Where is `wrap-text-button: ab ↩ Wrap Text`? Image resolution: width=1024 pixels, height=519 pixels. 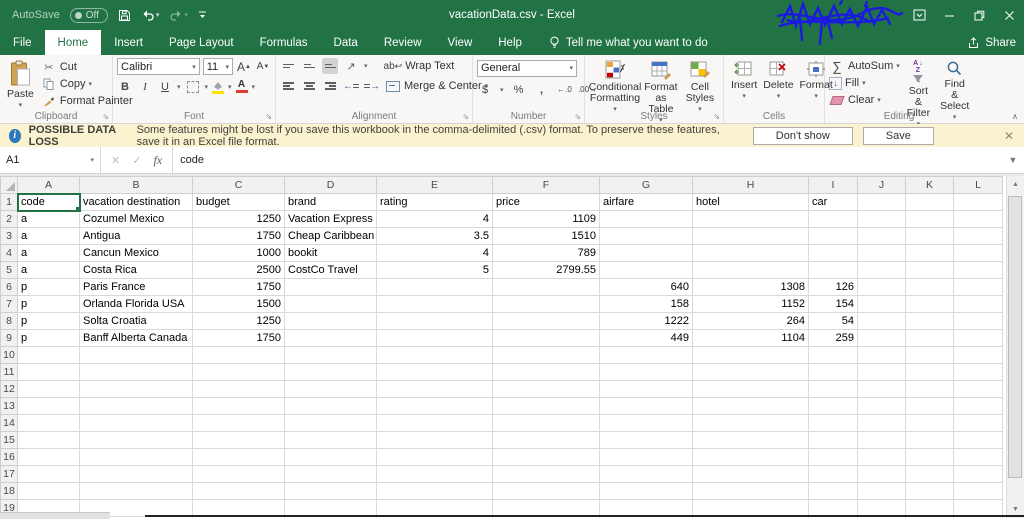
wrap-text-button: ab ↩ Wrap Text is located at coordinates (419, 66).